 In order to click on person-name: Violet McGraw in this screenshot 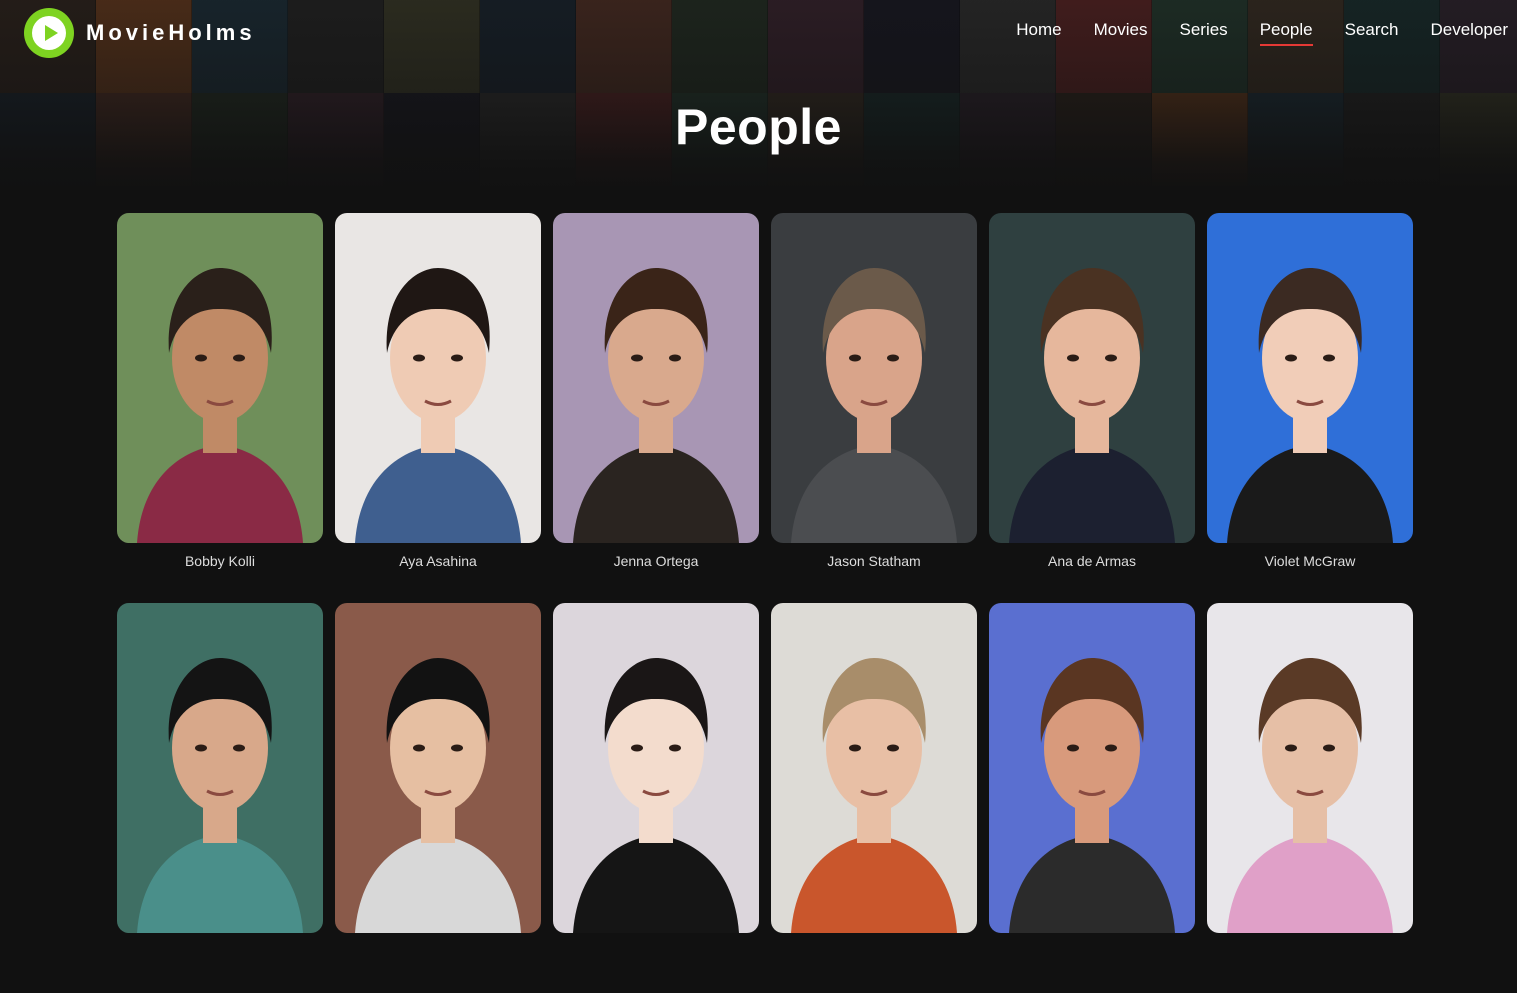, I will do `click(1310, 561)`.